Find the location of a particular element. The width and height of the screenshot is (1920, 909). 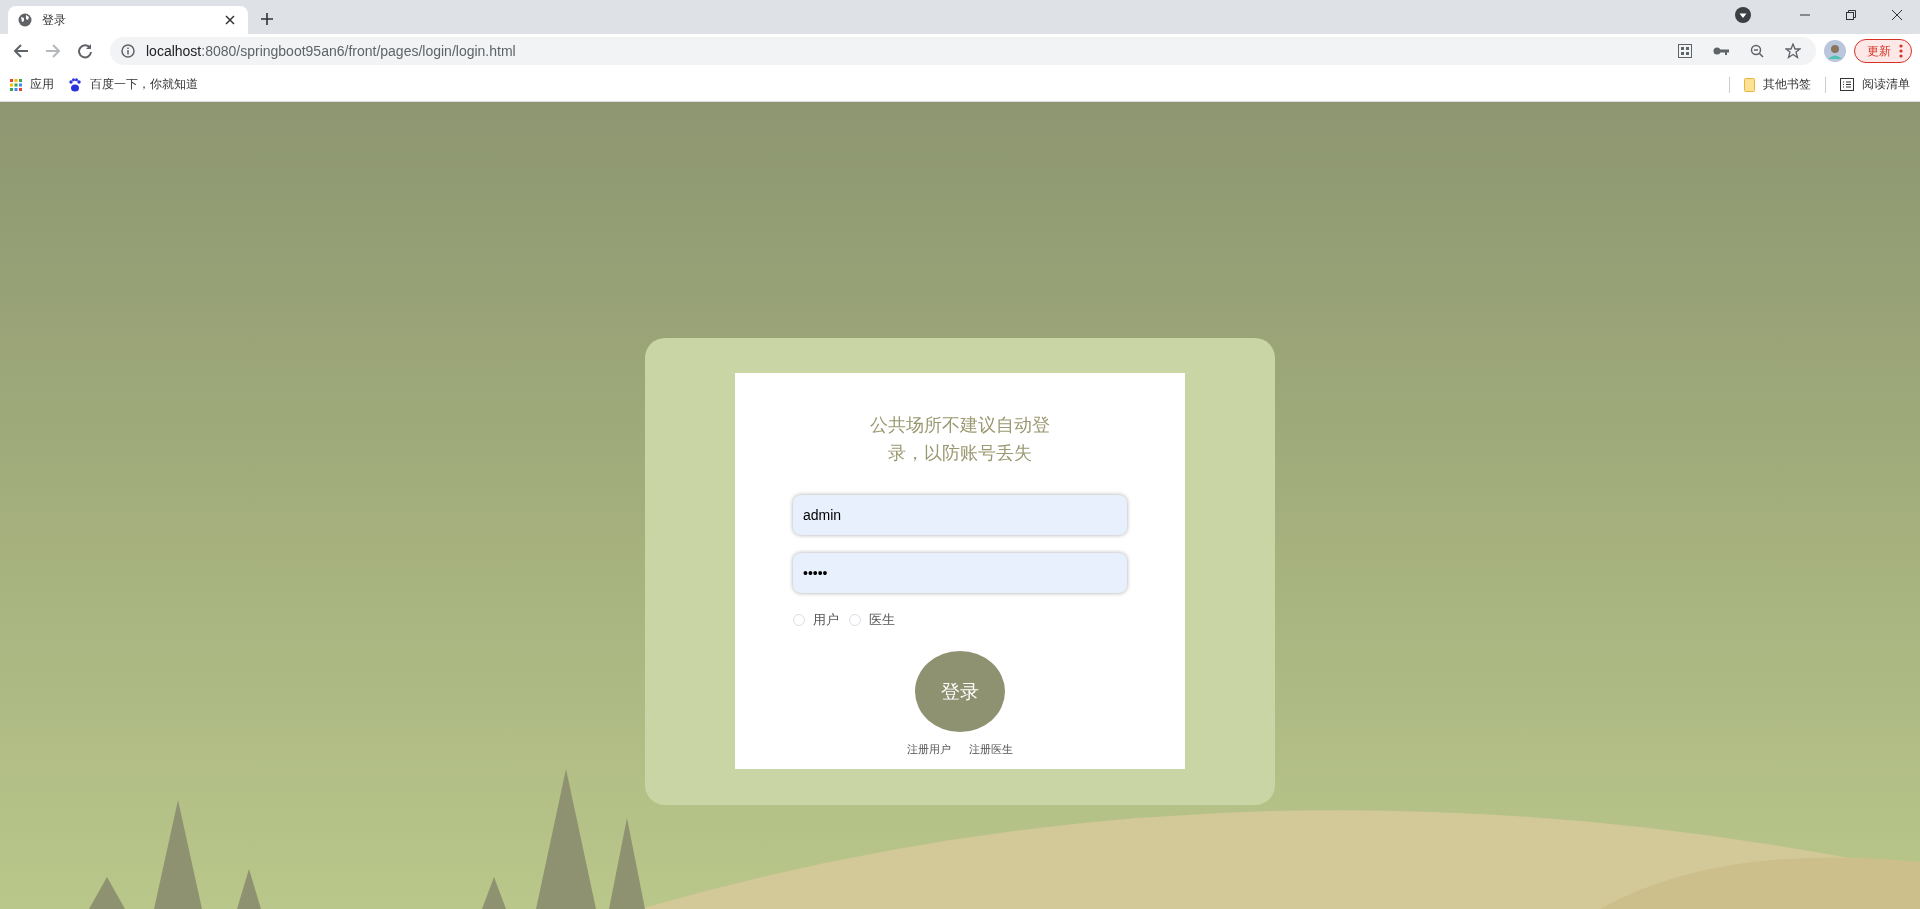

bookmark-item: 百度一下，你就知道 is located at coordinates (133, 84).